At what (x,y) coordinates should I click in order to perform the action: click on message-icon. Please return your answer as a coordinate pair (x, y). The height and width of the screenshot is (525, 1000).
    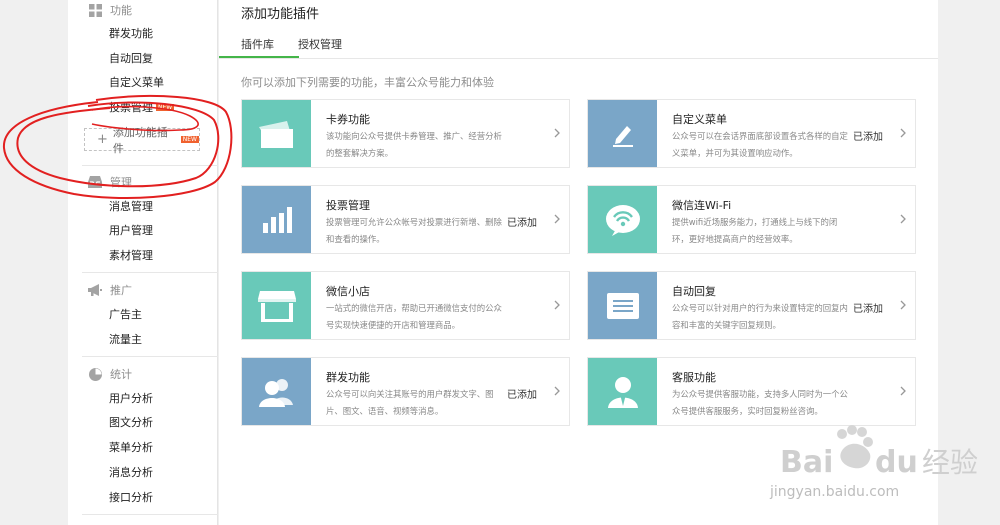
    Looking at the image, I should click on (622, 305).